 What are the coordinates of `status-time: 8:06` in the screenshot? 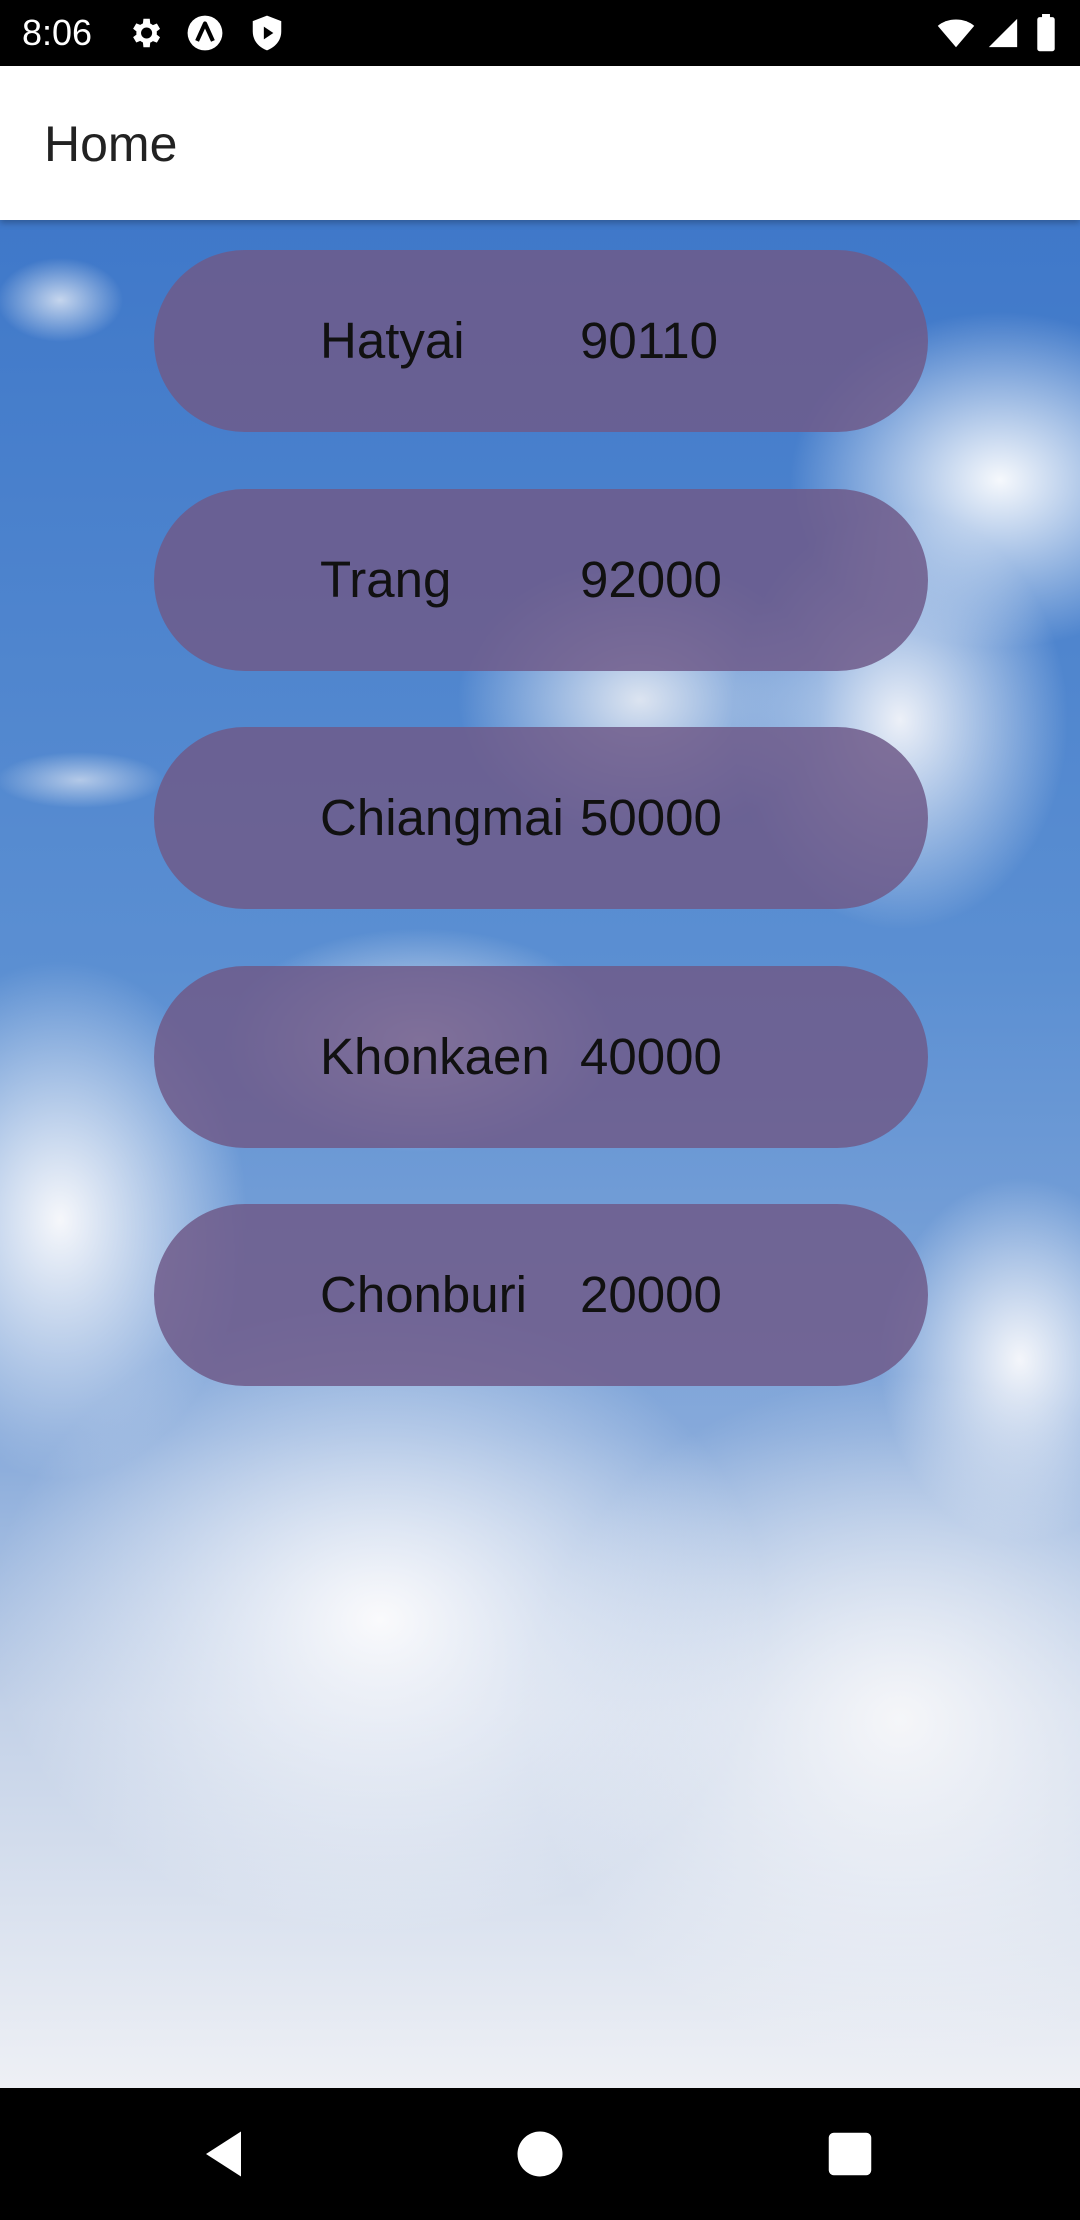 It's located at (57, 32).